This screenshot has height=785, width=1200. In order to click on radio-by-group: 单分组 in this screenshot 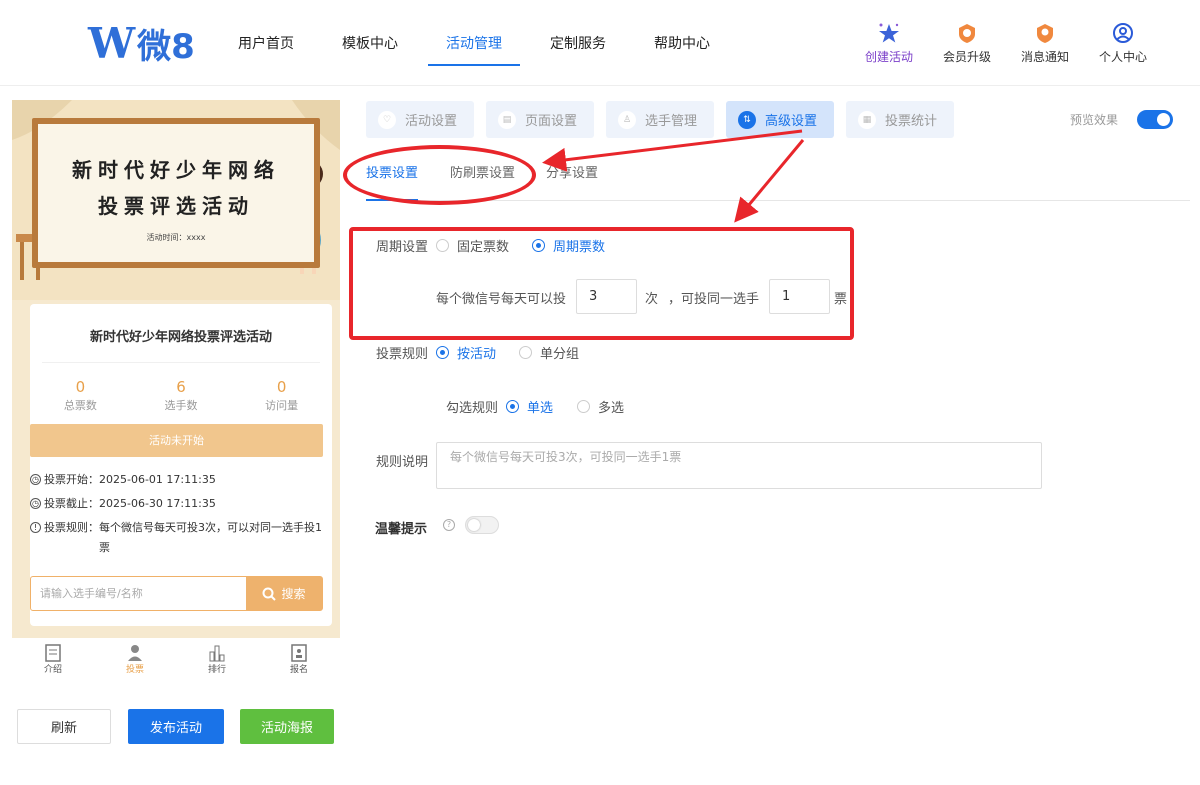, I will do `click(549, 352)`.